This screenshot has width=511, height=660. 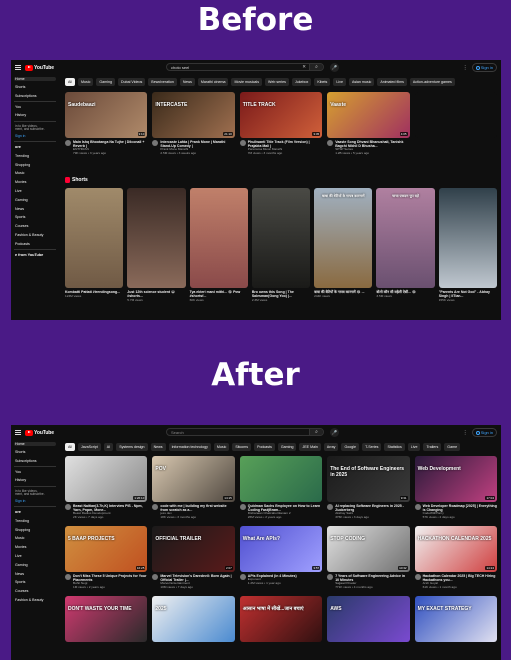 What do you see at coordinates (322, 82) in the screenshot?
I see `filter-chip: Kibets` at bounding box center [322, 82].